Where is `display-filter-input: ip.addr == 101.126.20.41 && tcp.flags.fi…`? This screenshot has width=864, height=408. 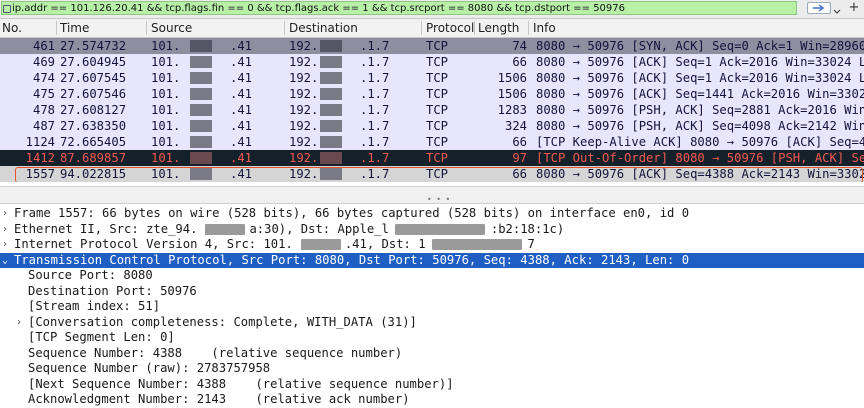 display-filter-input: ip.addr == 101.126.20.41 && tcp.flags.fi… is located at coordinates (399, 8).